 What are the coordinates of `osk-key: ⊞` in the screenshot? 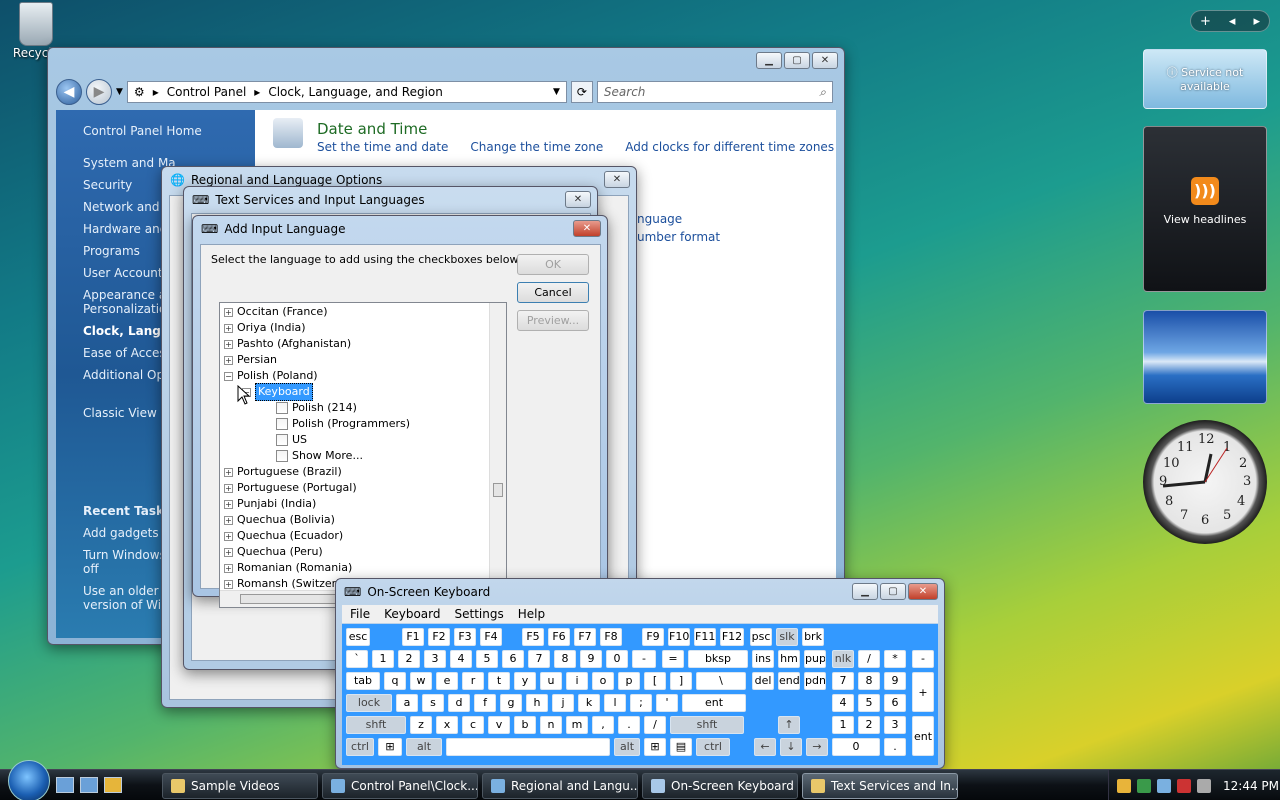 It's located at (390, 747).